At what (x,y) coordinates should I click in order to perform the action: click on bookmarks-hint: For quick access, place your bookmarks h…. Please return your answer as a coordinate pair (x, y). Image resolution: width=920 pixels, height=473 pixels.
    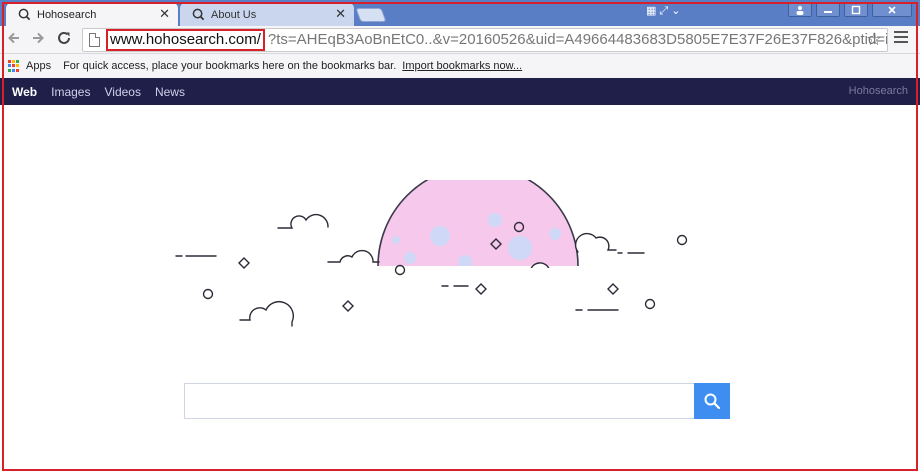
    Looking at the image, I should click on (230, 66).